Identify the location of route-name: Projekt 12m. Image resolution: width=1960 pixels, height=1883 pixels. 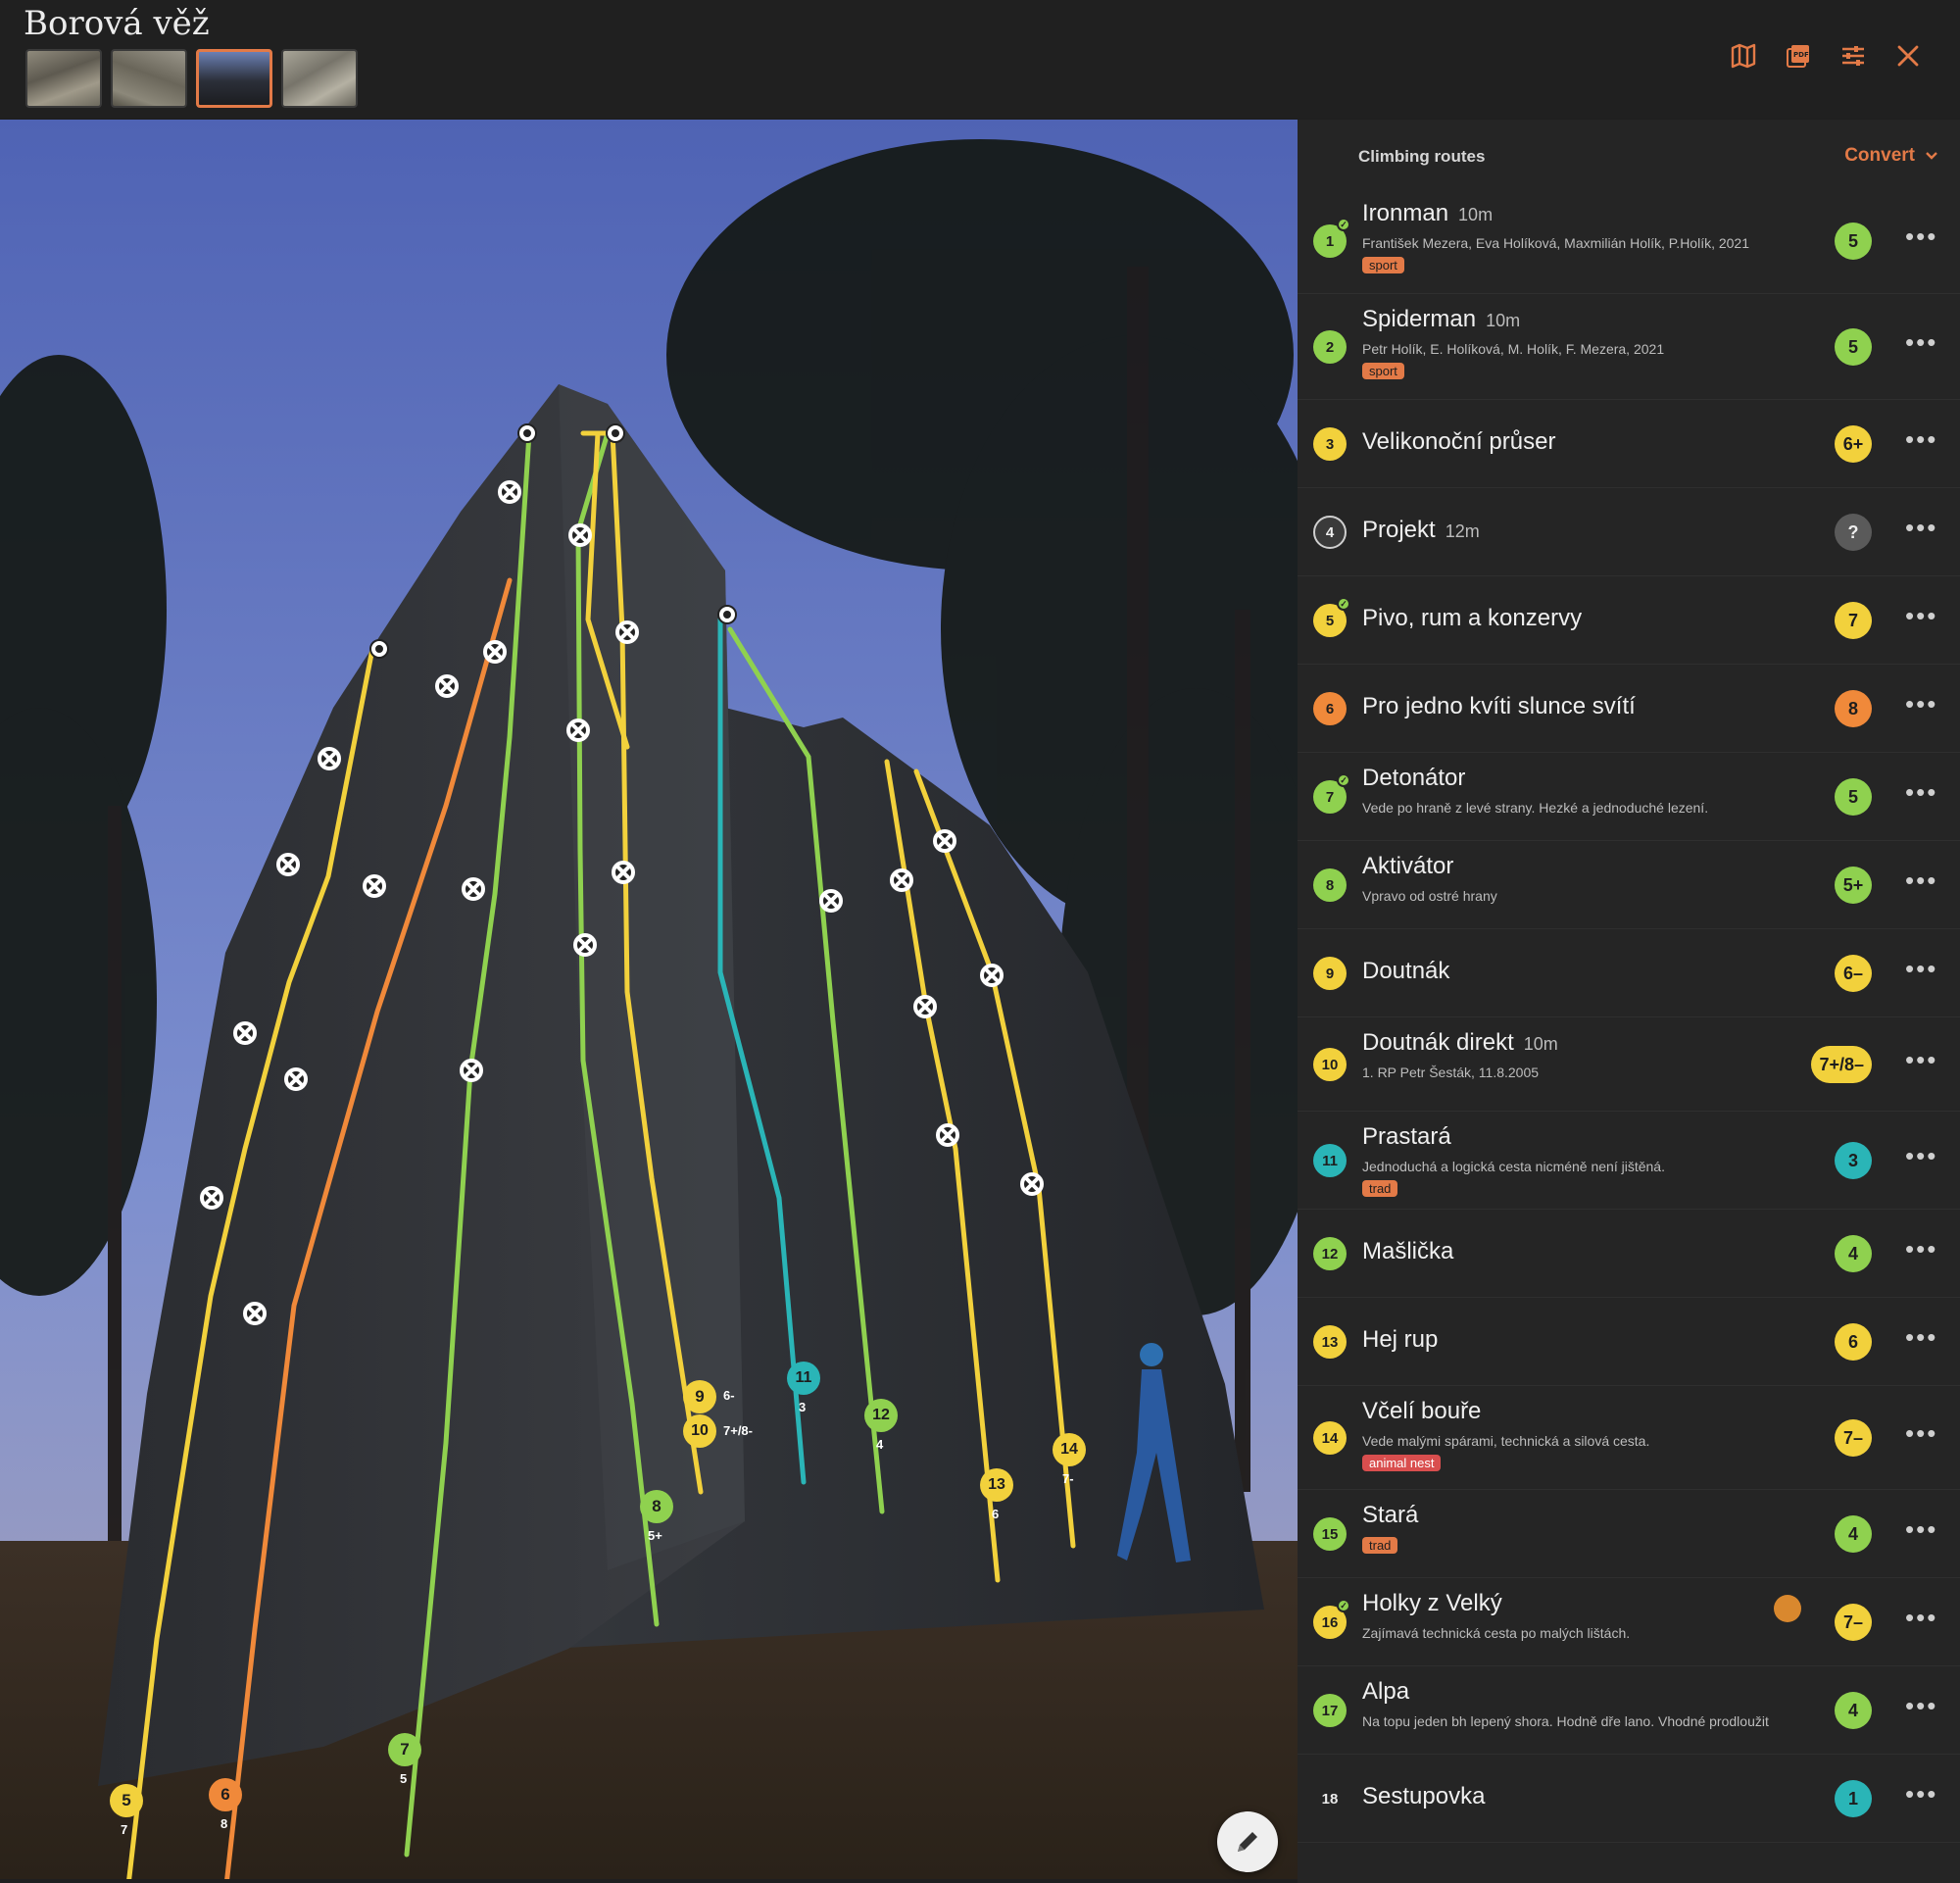
(1421, 531).